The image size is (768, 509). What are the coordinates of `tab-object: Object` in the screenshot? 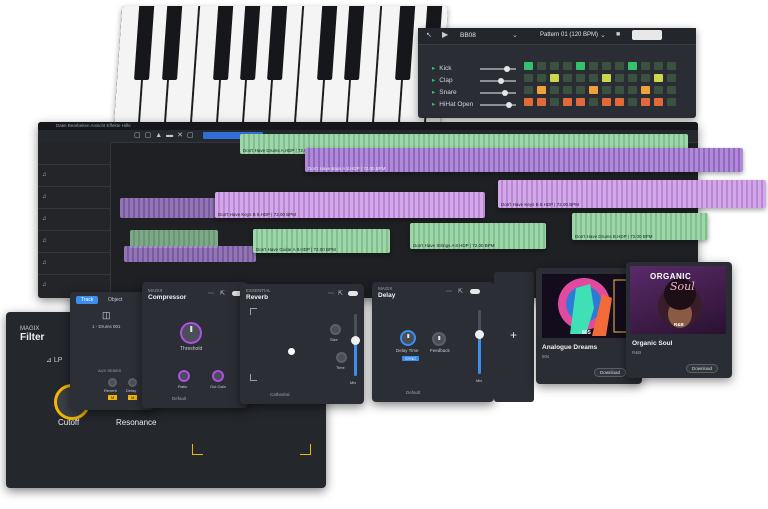 It's located at (115, 300).